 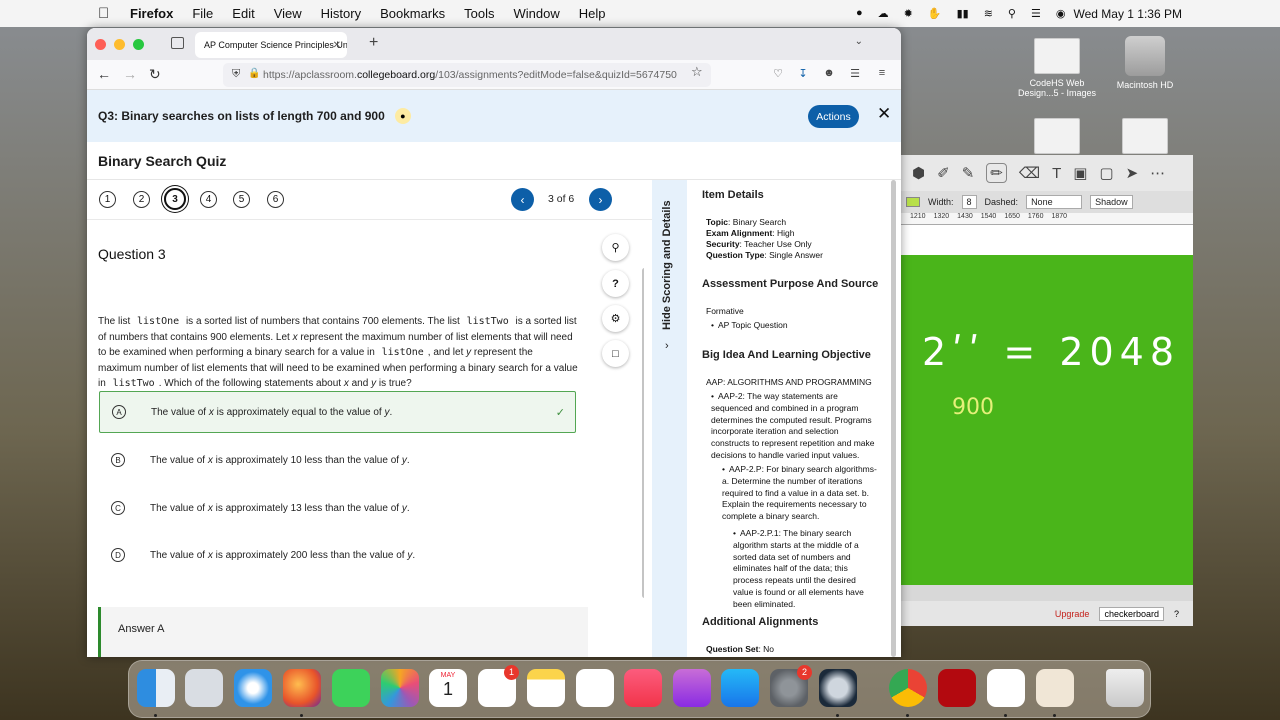 I want to click on back-icon: ←, so click(x=104, y=74).